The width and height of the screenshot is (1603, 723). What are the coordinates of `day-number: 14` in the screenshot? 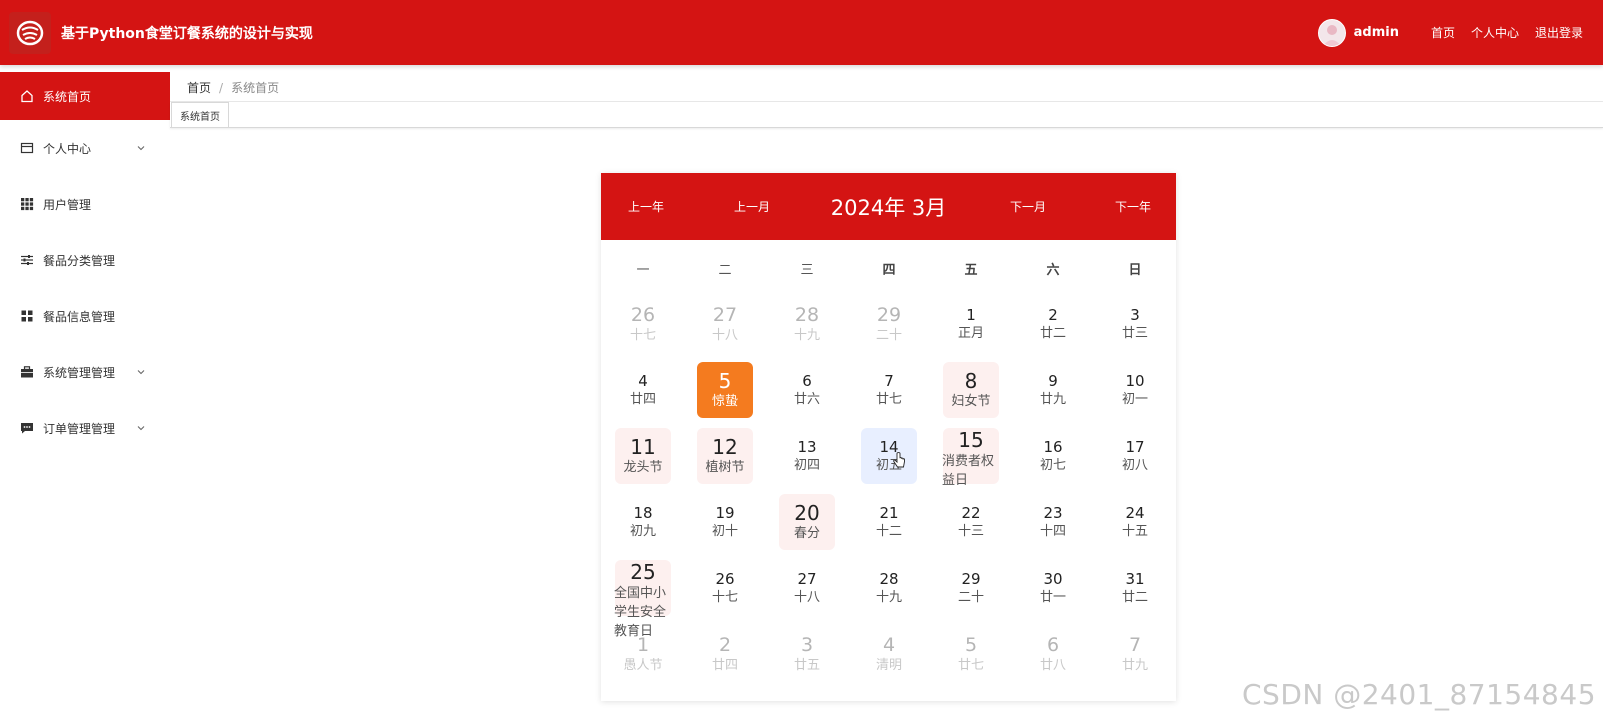 It's located at (889, 447).